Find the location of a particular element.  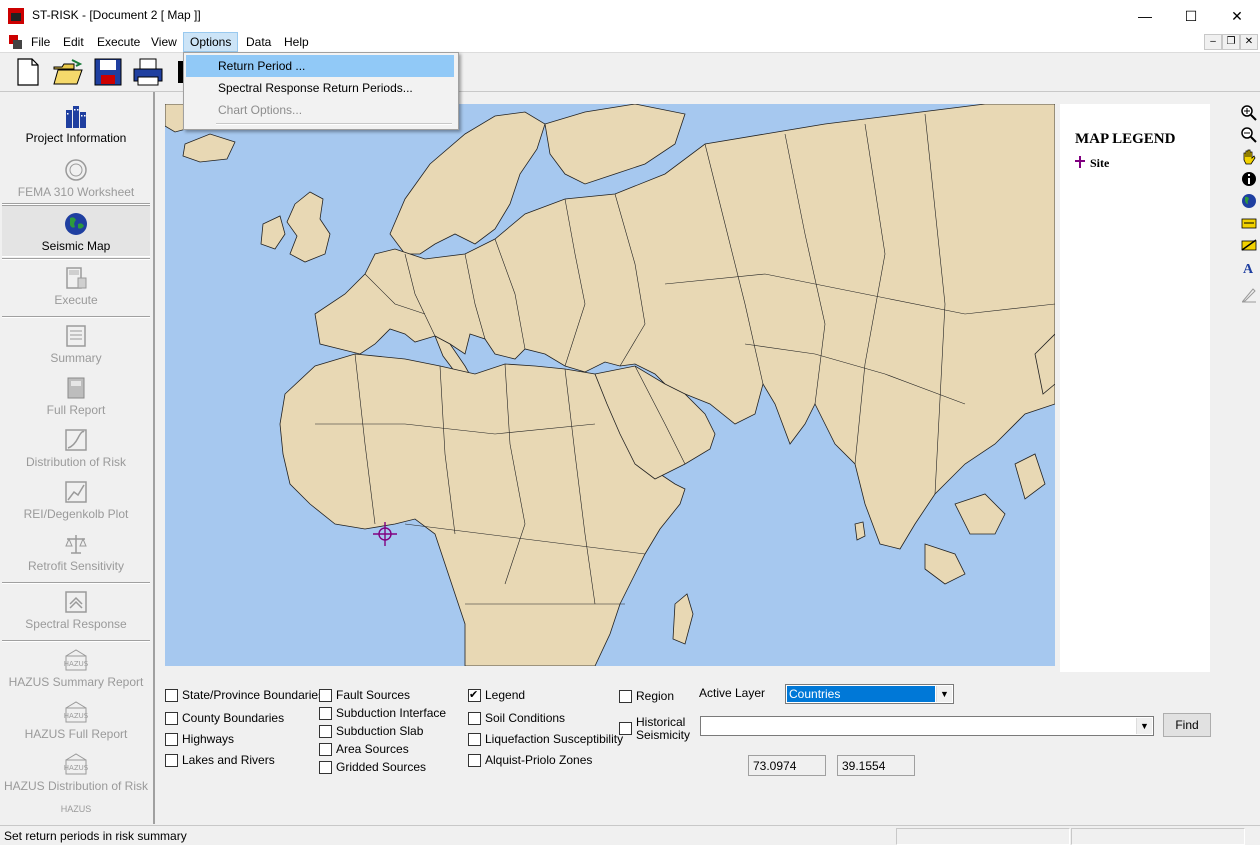

mdi-restore-button: ❐ is located at coordinates (1231, 42).